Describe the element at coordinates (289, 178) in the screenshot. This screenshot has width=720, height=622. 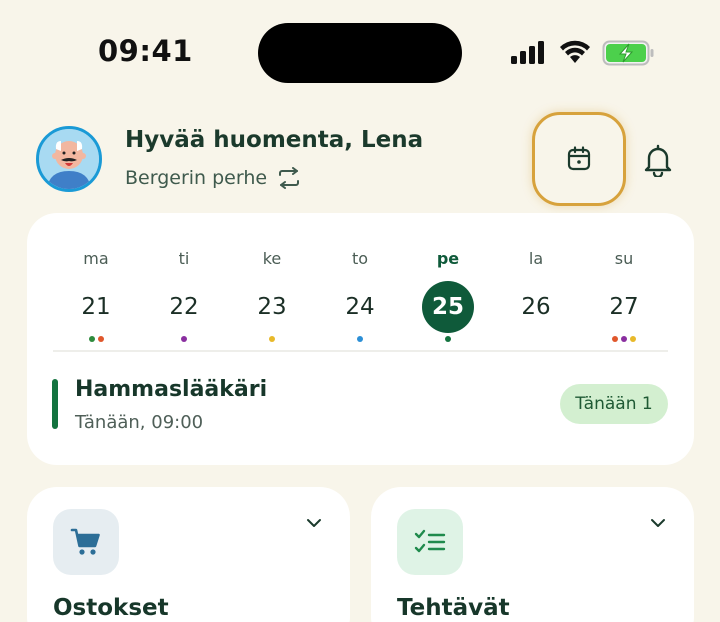
I see `swap-icon` at that location.